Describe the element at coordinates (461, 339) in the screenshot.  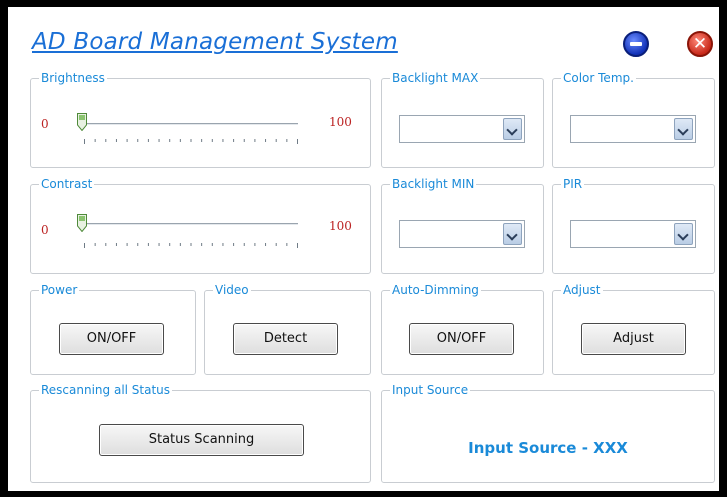
I see `auto-dimming-toggle-button: ON/OFF` at that location.